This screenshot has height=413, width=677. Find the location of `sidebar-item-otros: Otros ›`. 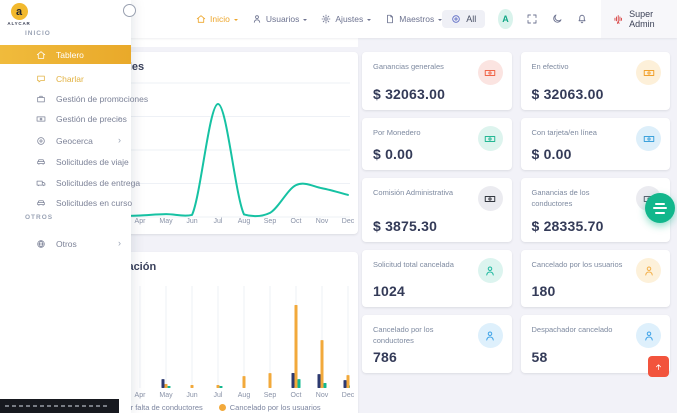

sidebar-item-otros: Otros › is located at coordinates (65, 243).